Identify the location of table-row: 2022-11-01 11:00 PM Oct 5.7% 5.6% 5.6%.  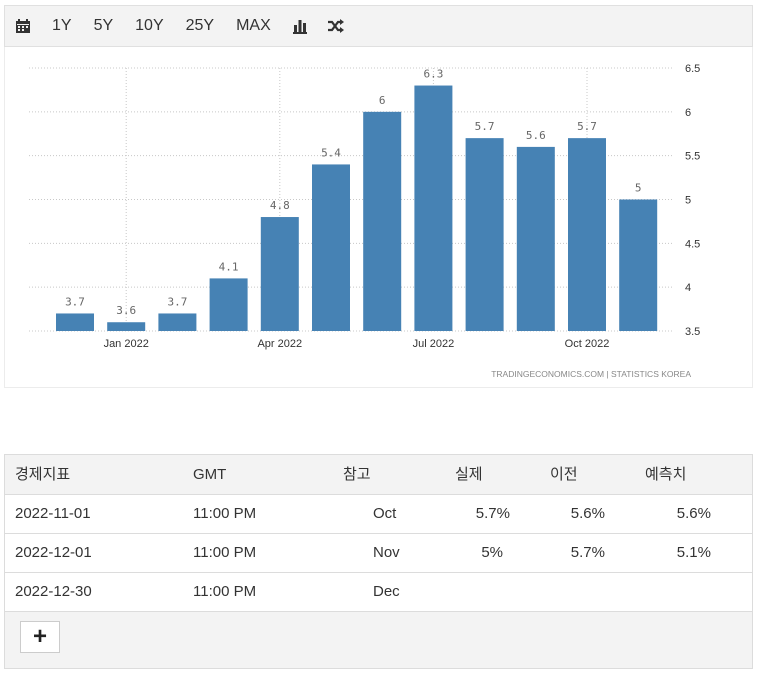
(378, 514).